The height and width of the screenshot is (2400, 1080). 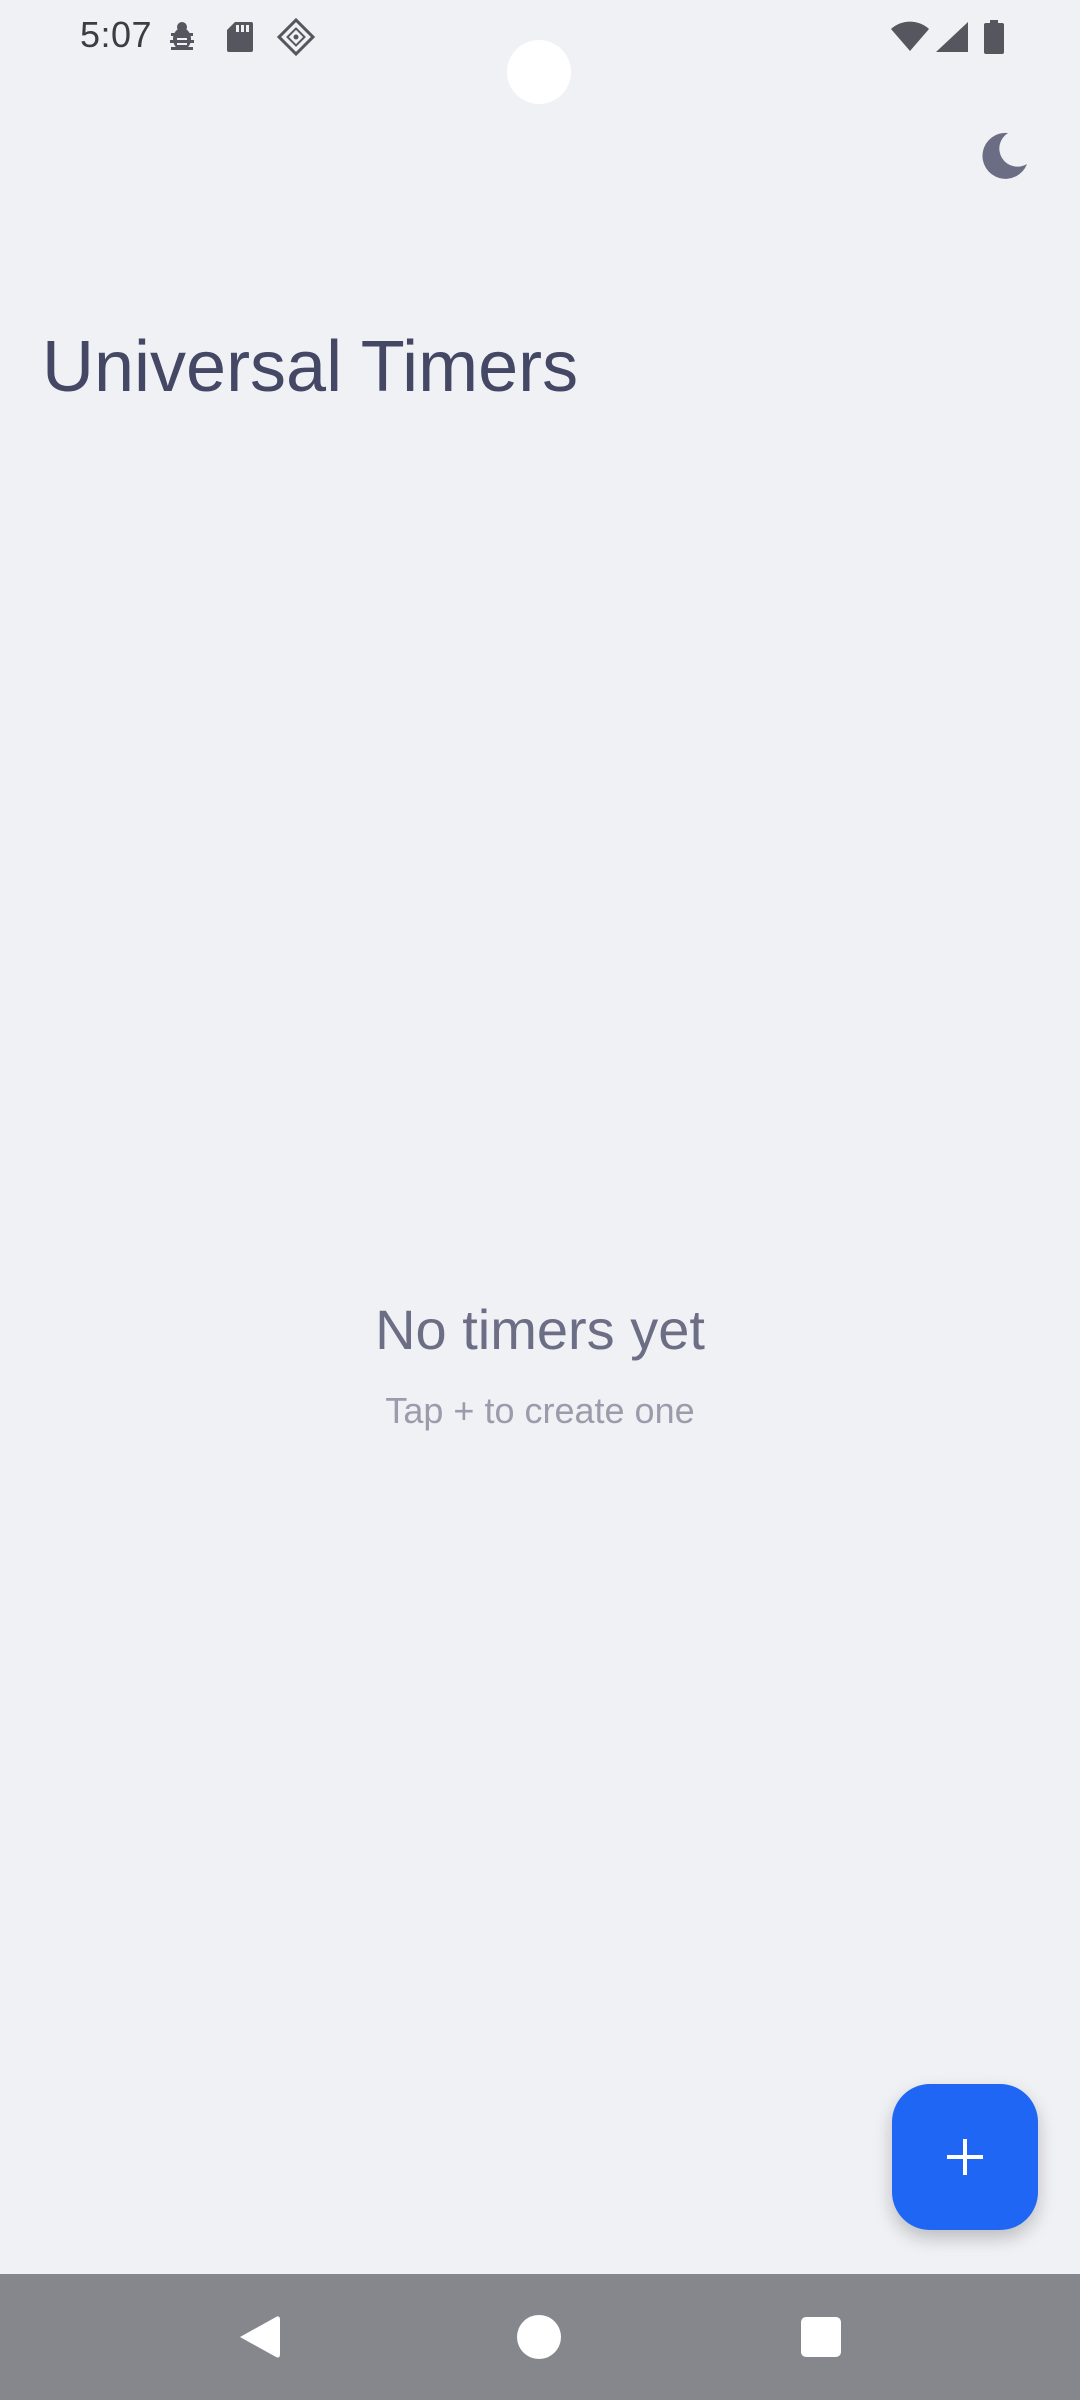 I want to click on page-title: Universal Timers, so click(x=310, y=367).